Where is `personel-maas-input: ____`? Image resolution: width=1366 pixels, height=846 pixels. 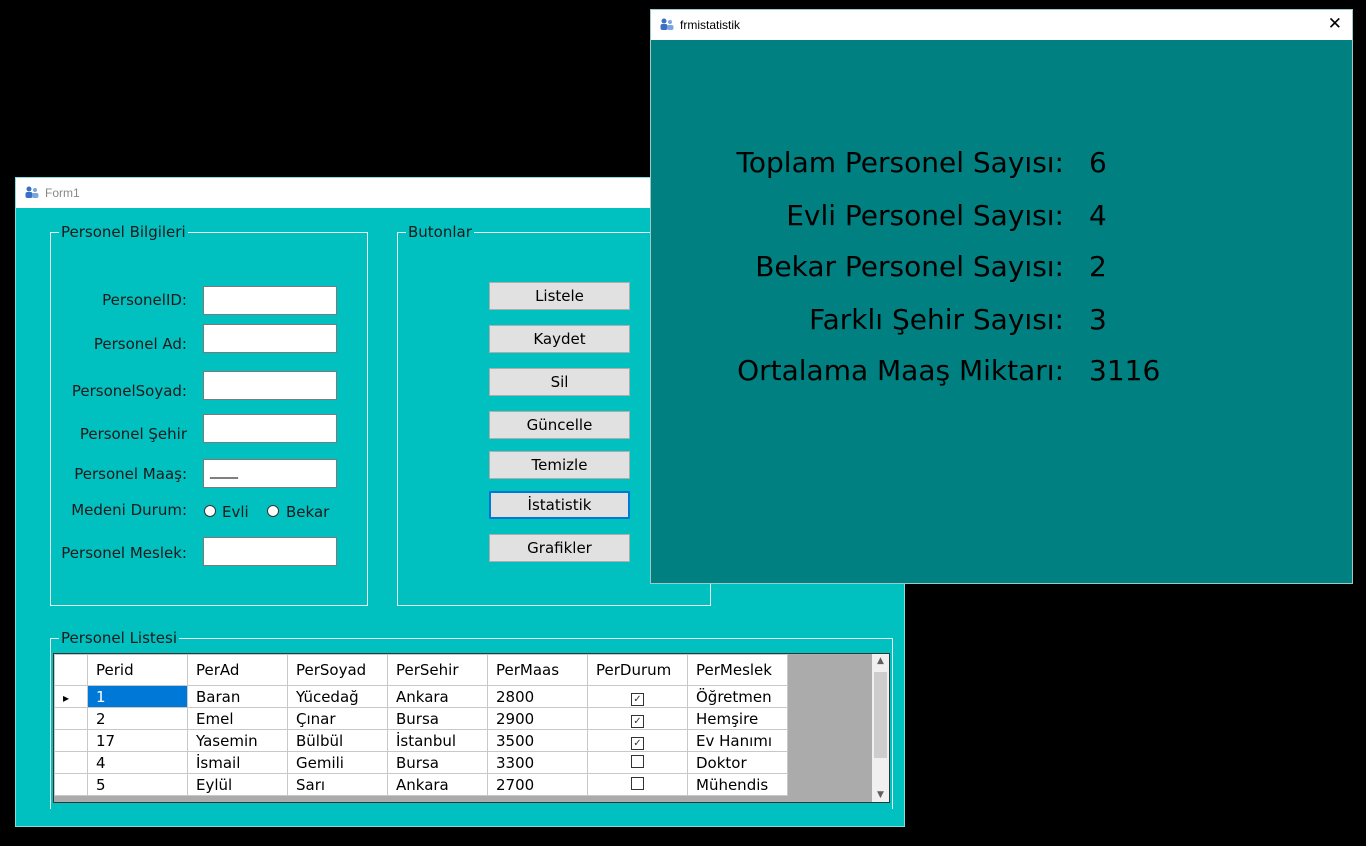
personel-maas-input: ____ is located at coordinates (270, 473).